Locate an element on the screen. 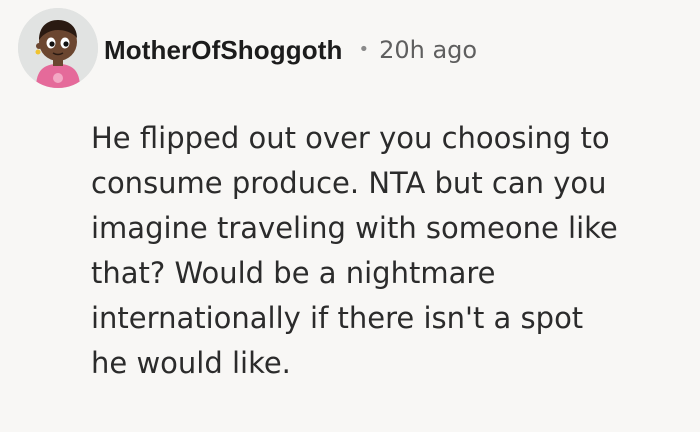 The image size is (700, 432). avatar-illustration is located at coordinates (58, 48).